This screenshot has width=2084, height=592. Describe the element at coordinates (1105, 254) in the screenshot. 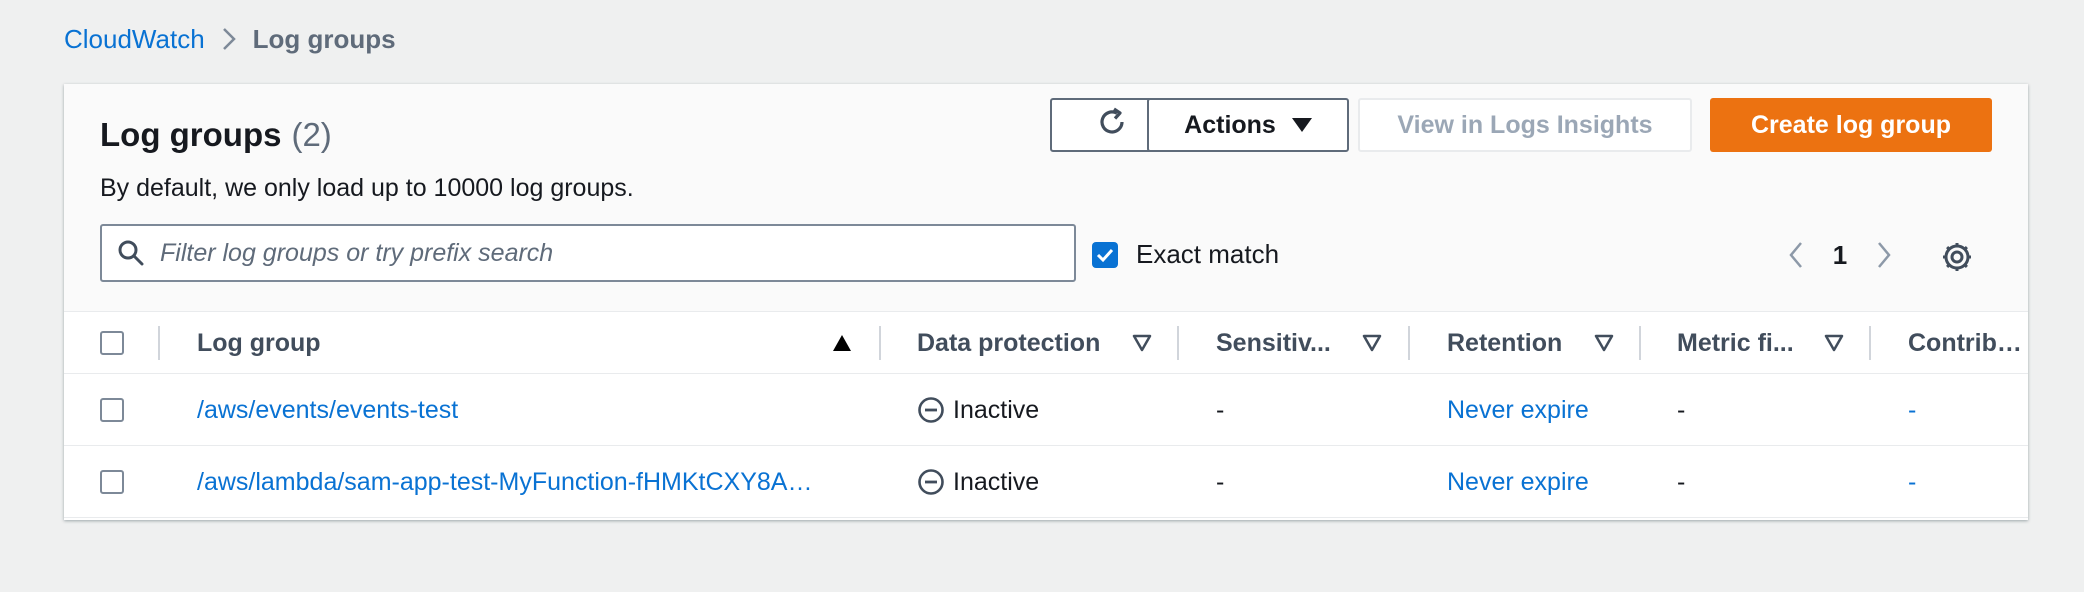

I see `exact-match-checkbox` at that location.